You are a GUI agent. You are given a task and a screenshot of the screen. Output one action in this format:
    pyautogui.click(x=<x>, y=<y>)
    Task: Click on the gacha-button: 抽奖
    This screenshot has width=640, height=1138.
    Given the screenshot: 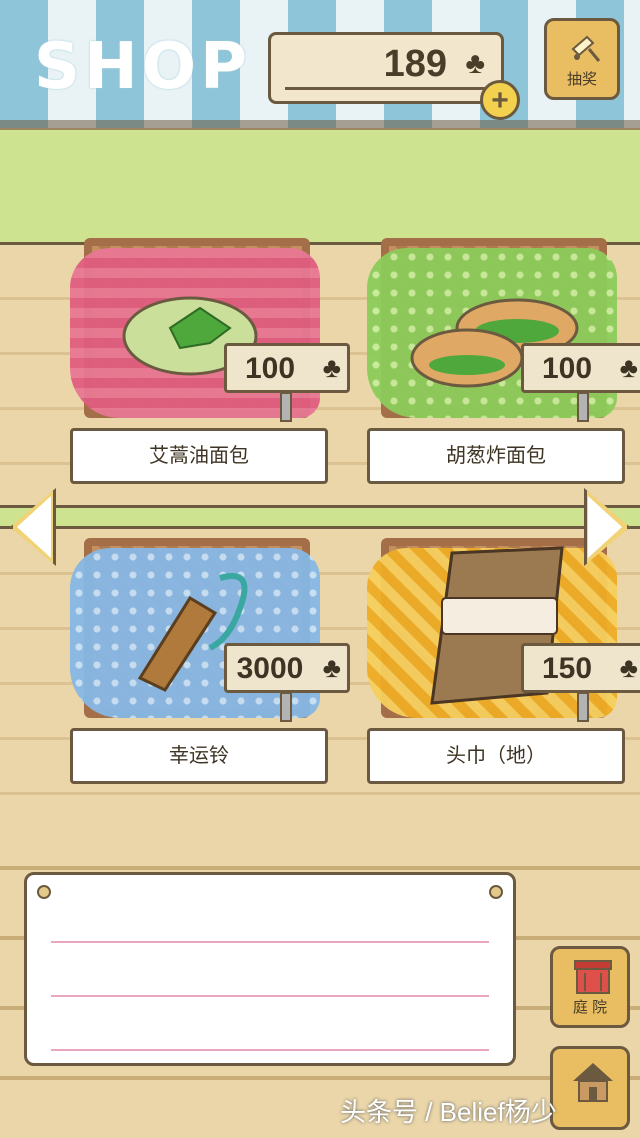 What is the action you would take?
    pyautogui.click(x=582, y=59)
    